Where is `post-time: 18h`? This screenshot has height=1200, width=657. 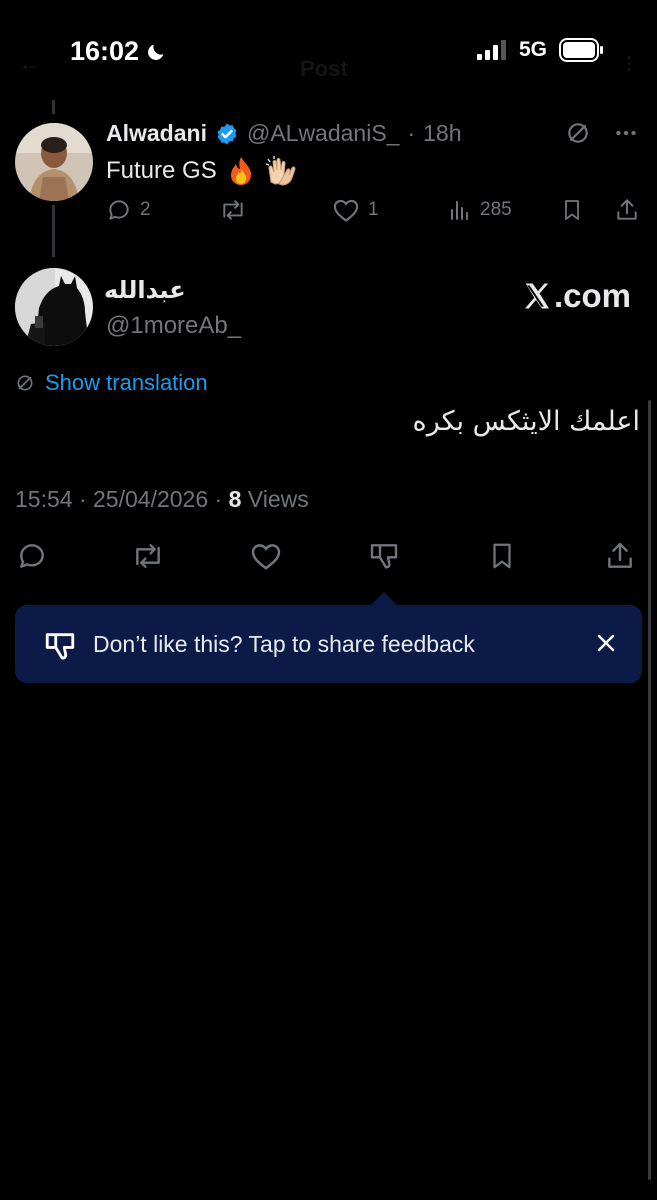 post-time: 18h is located at coordinates (442, 133).